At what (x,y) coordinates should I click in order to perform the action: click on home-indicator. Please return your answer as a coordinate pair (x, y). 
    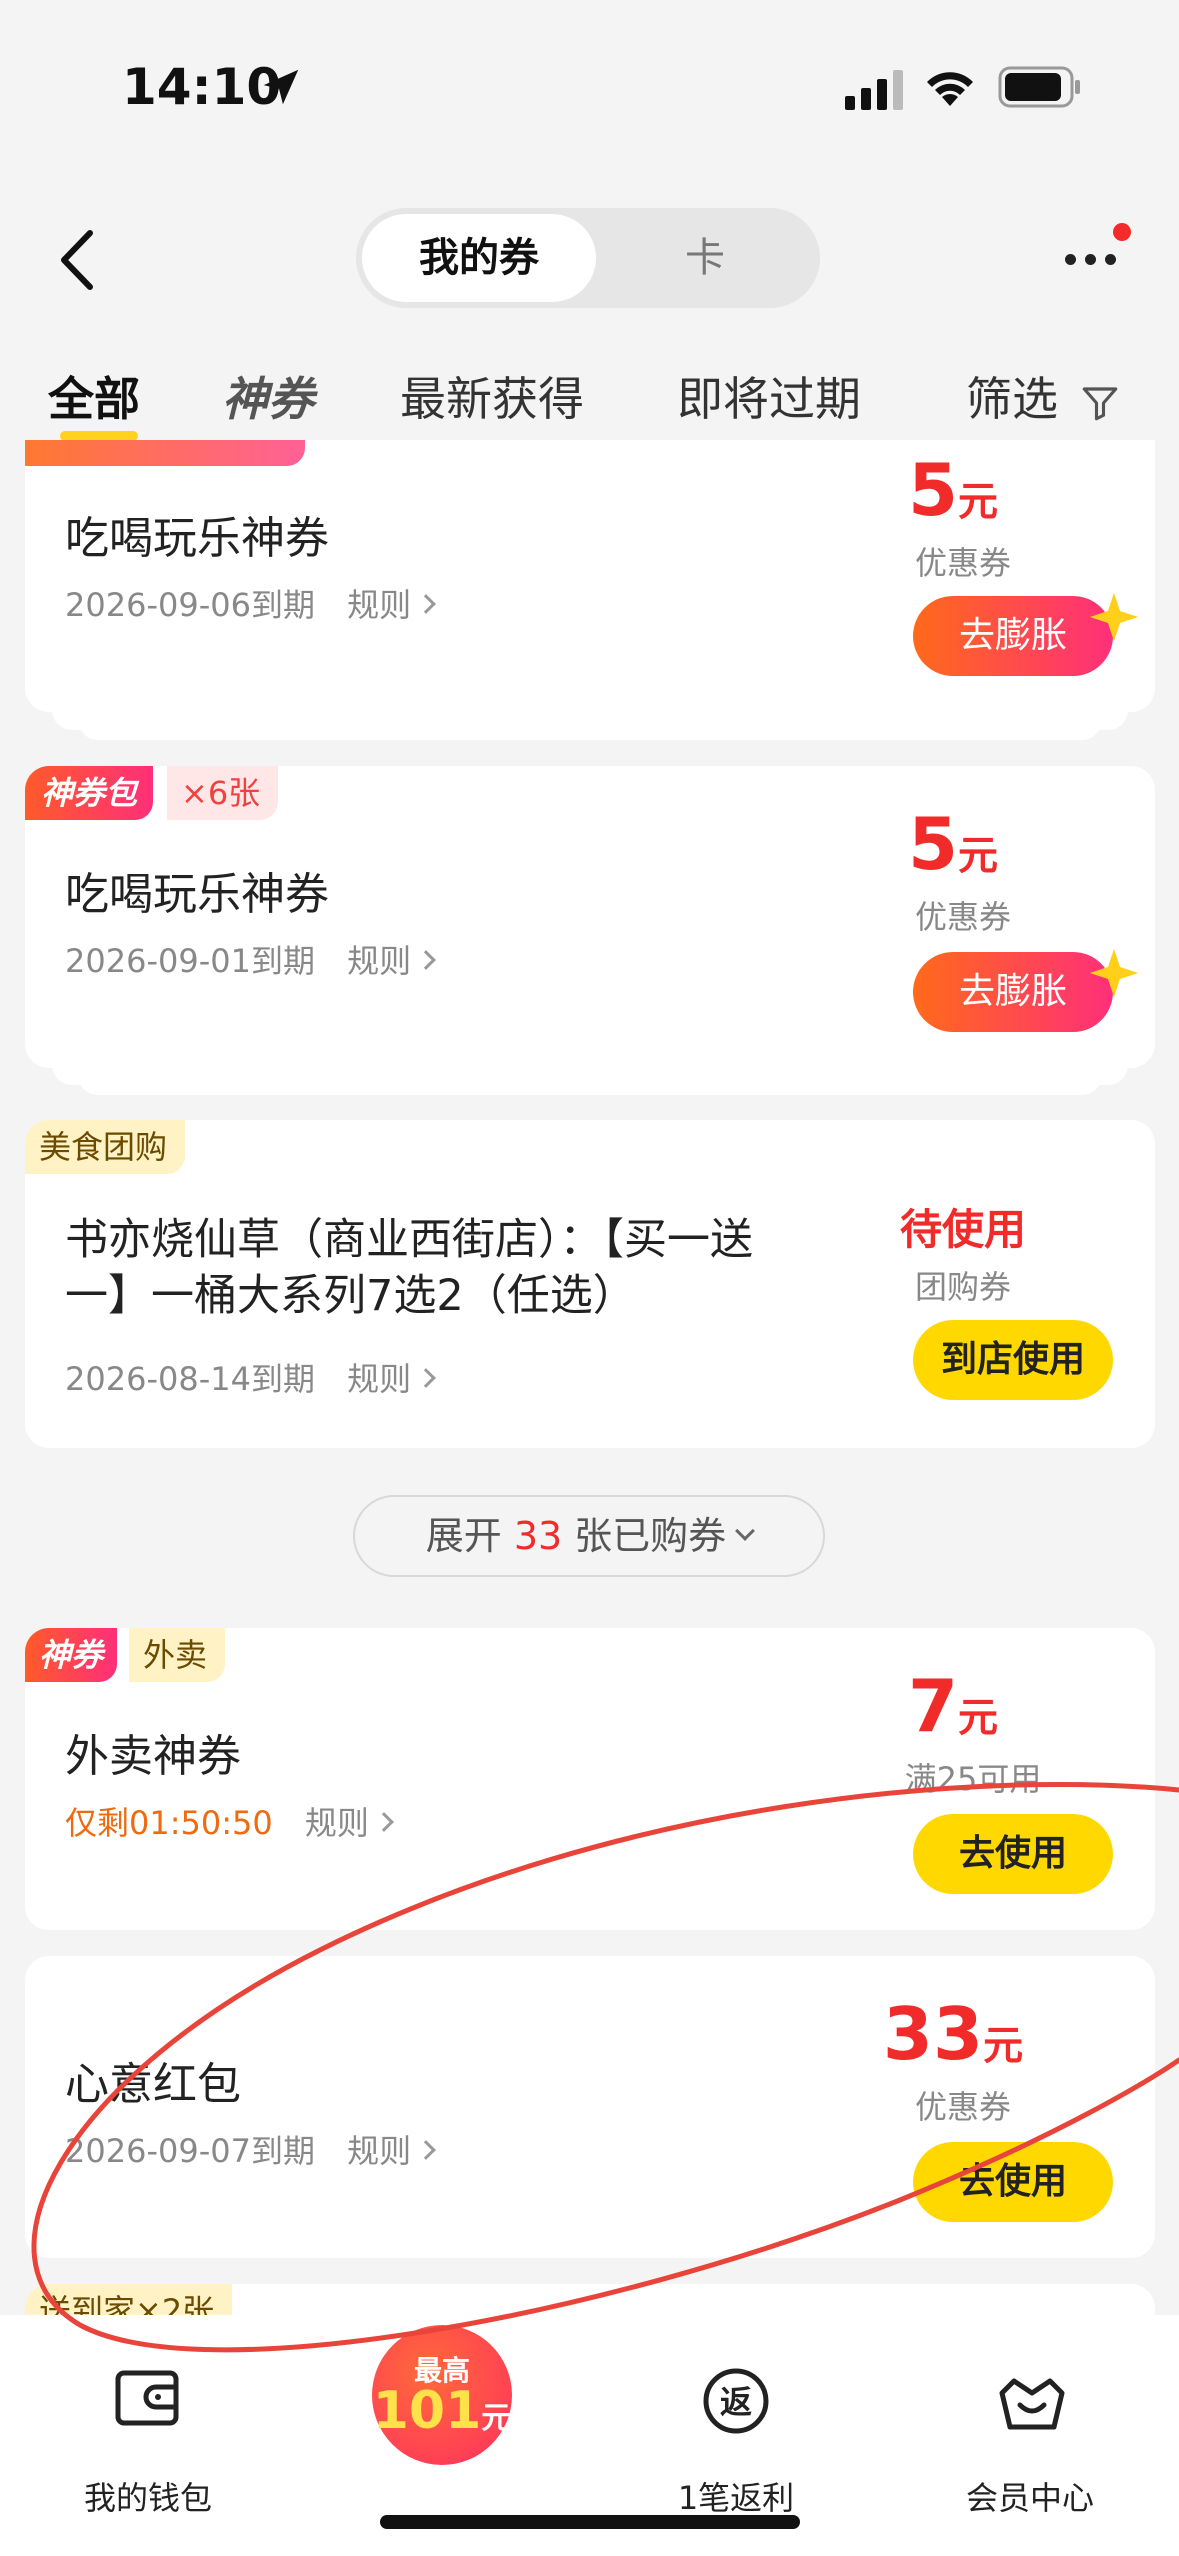
    Looking at the image, I should click on (590, 2522).